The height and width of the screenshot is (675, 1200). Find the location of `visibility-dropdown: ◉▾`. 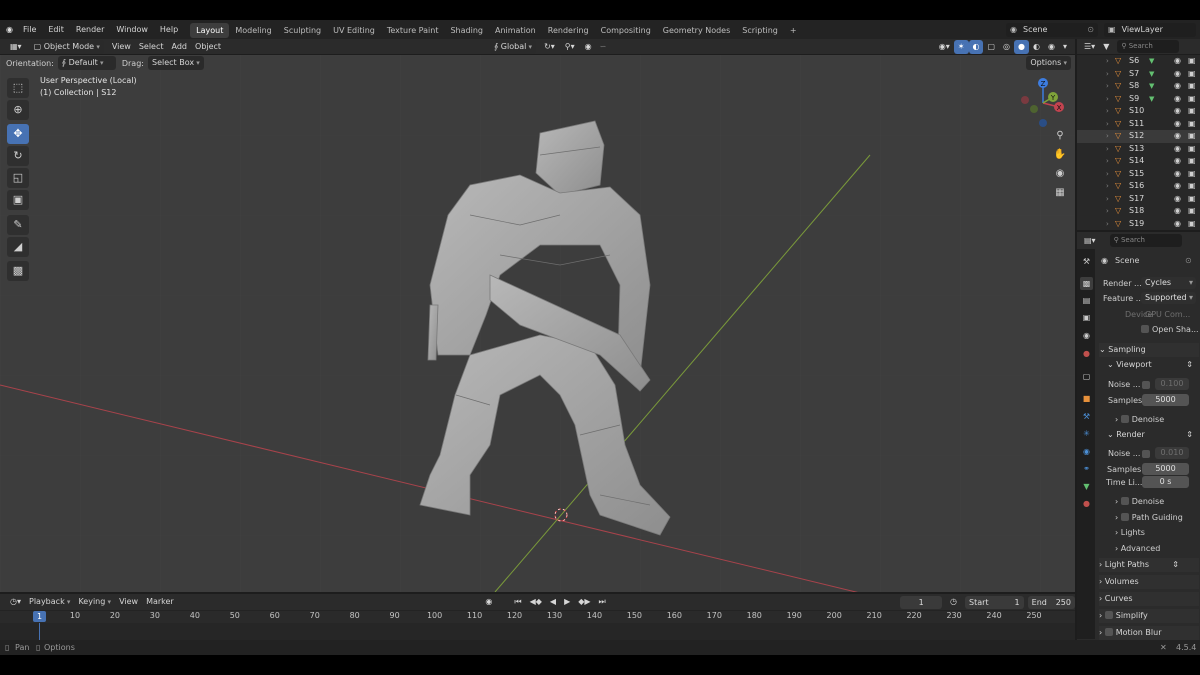

visibility-dropdown: ◉▾ is located at coordinates (944, 47).